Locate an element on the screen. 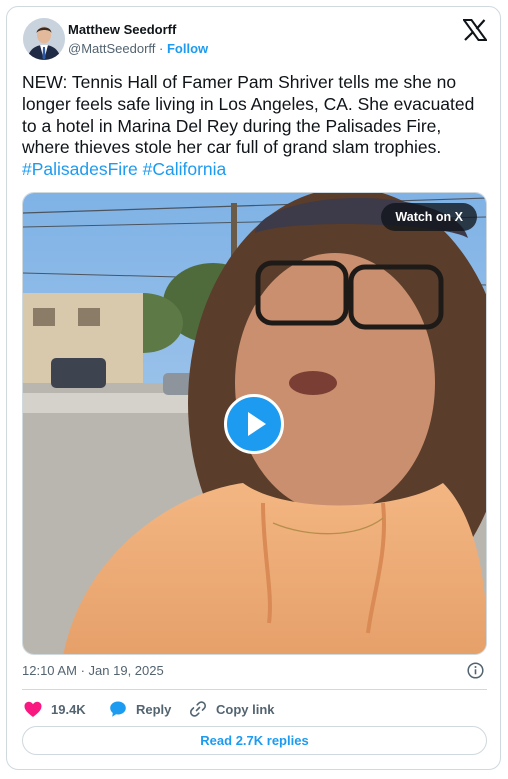 This screenshot has height=779, width=508. reply-bubble-icon is located at coordinates (118, 709).